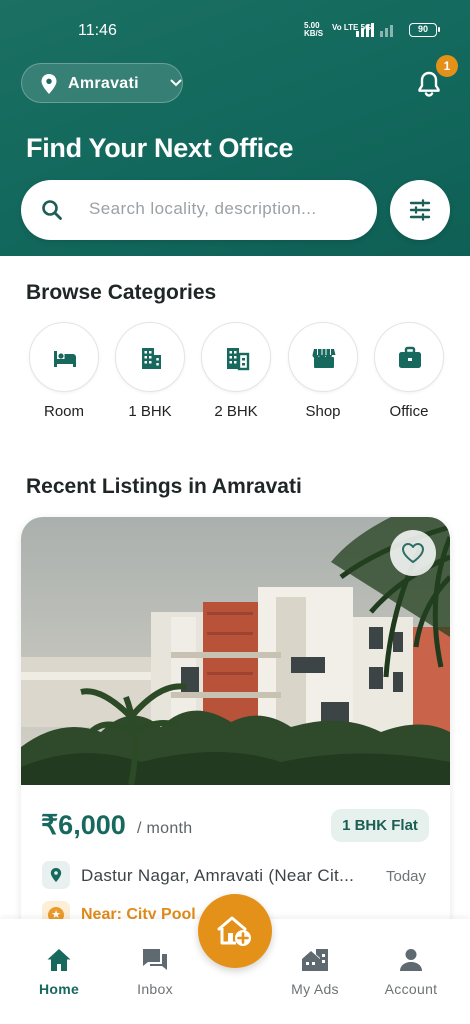 The image size is (470, 1024). I want to click on category-label: 2 BHK, so click(236, 411).